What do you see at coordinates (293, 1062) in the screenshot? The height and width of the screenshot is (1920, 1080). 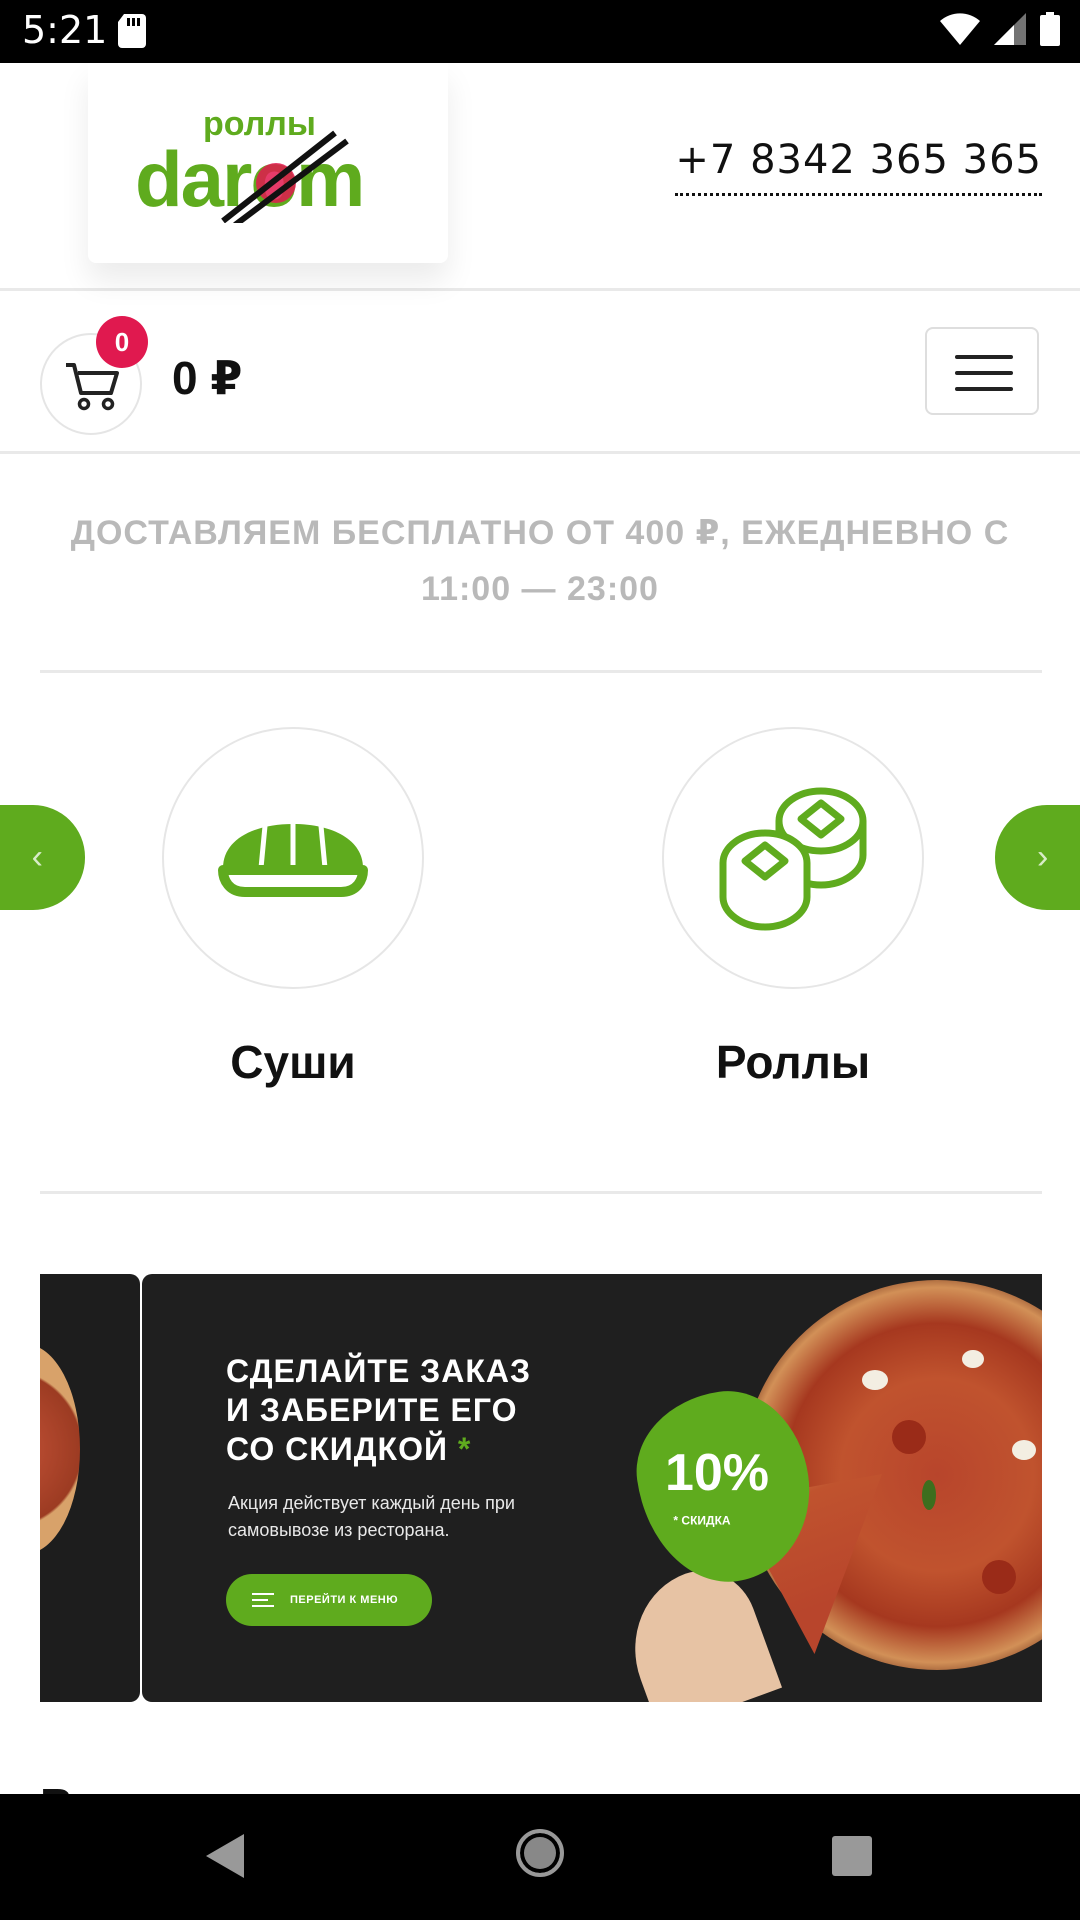 I see `category-label: Суши` at bounding box center [293, 1062].